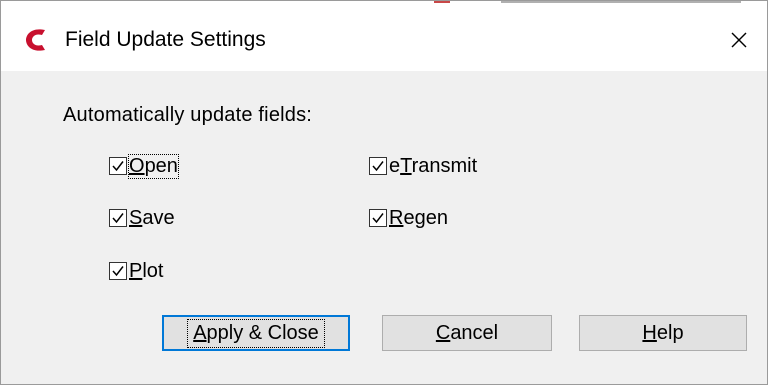  Describe the element at coordinates (188, 115) in the screenshot. I see `automatically-update-label: Automatically update fields:` at that location.